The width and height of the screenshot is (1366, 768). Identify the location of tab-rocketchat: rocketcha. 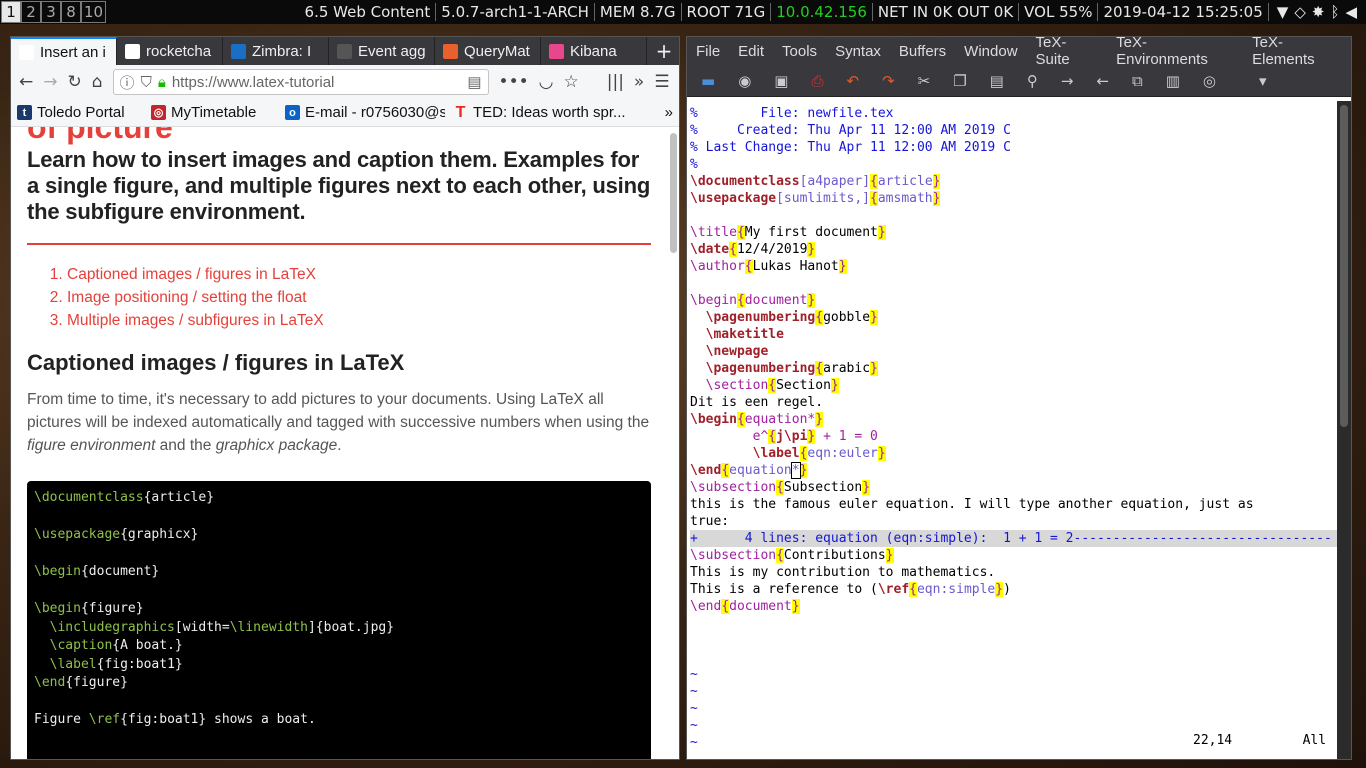
(170, 51).